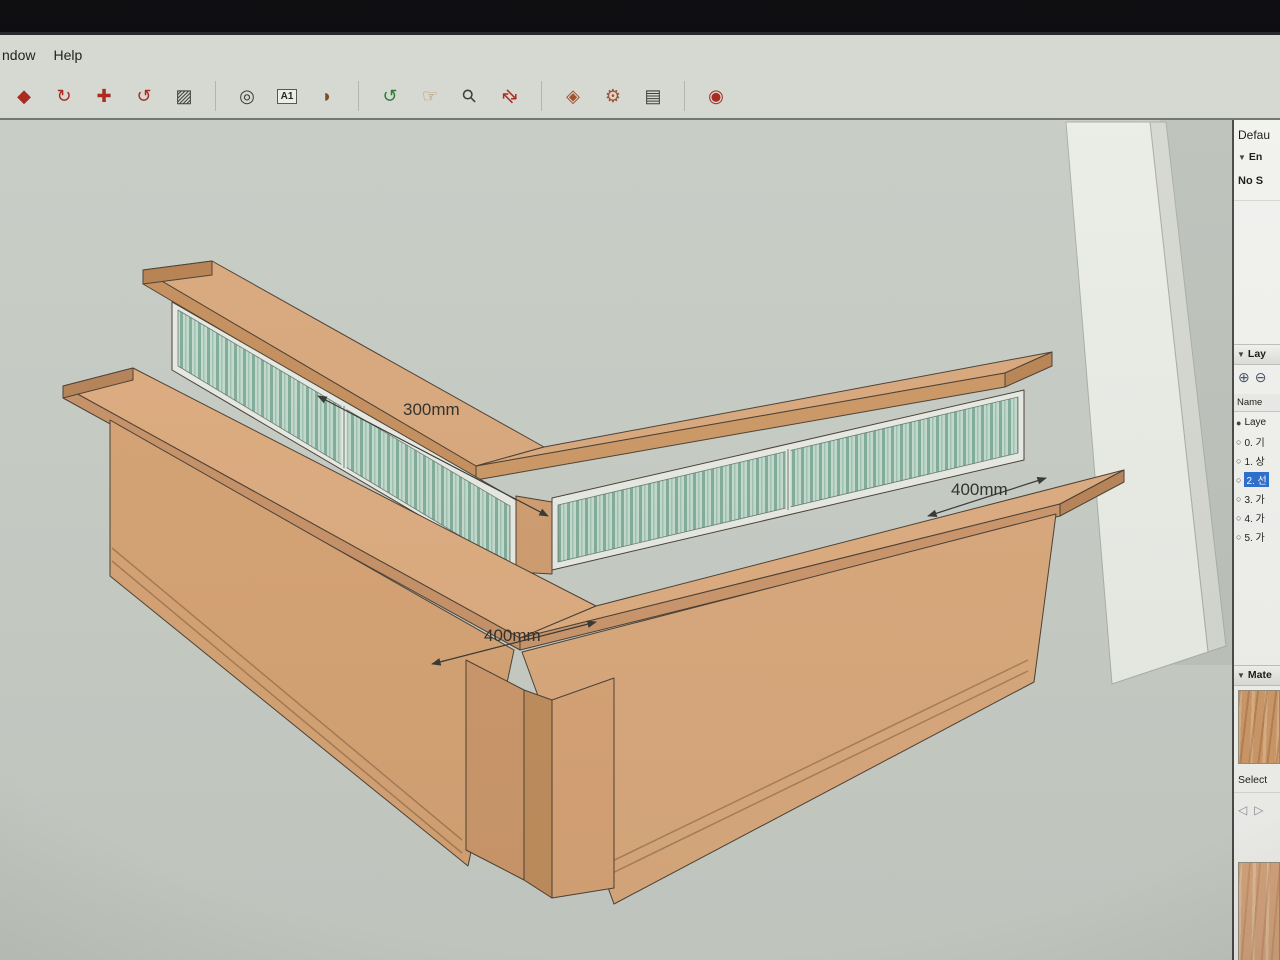 Image resolution: width=1280 pixels, height=960 pixels. I want to click on entity-info-label: En, so click(1255, 157).